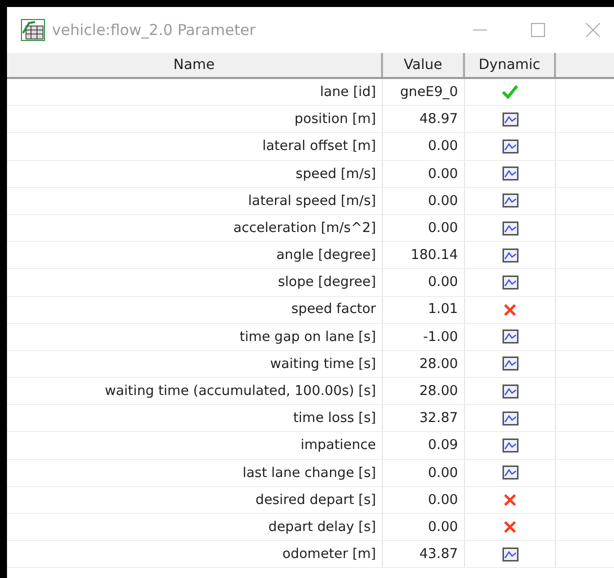 This screenshot has width=614, height=578. I want to click on parameter-name: lateral speed [m/s], so click(312, 201).